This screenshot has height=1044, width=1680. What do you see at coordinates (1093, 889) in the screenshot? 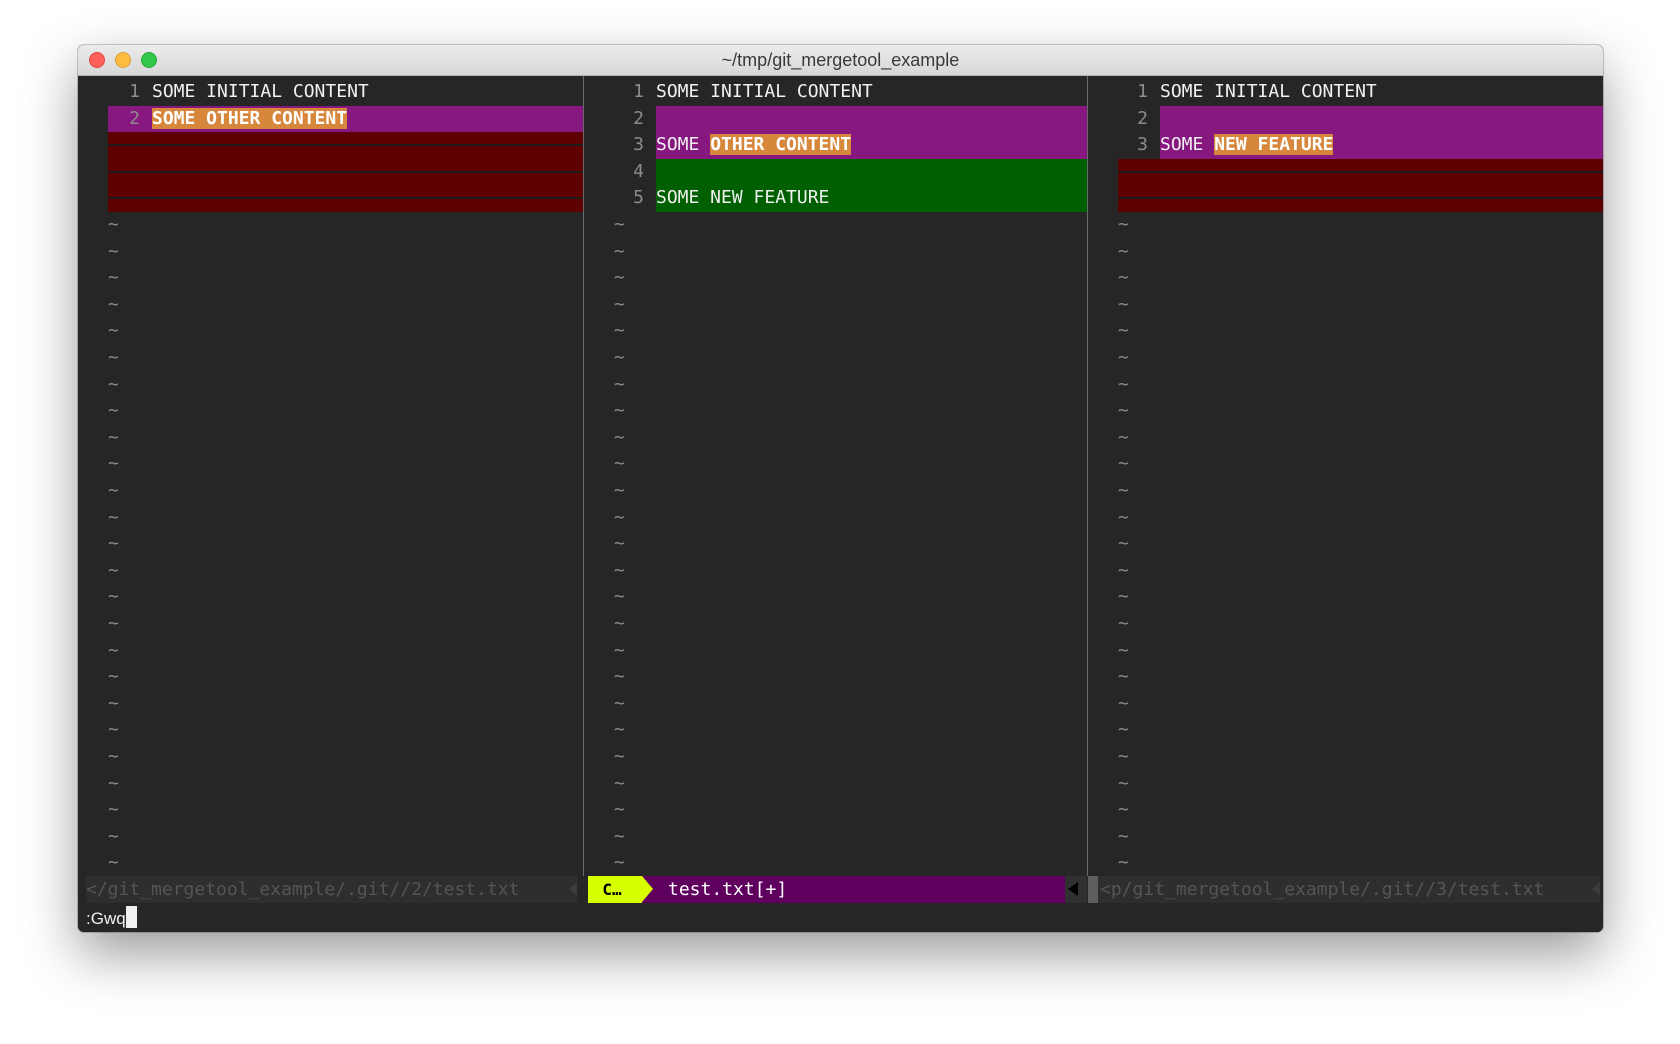
I see `status-start-block` at bounding box center [1093, 889].